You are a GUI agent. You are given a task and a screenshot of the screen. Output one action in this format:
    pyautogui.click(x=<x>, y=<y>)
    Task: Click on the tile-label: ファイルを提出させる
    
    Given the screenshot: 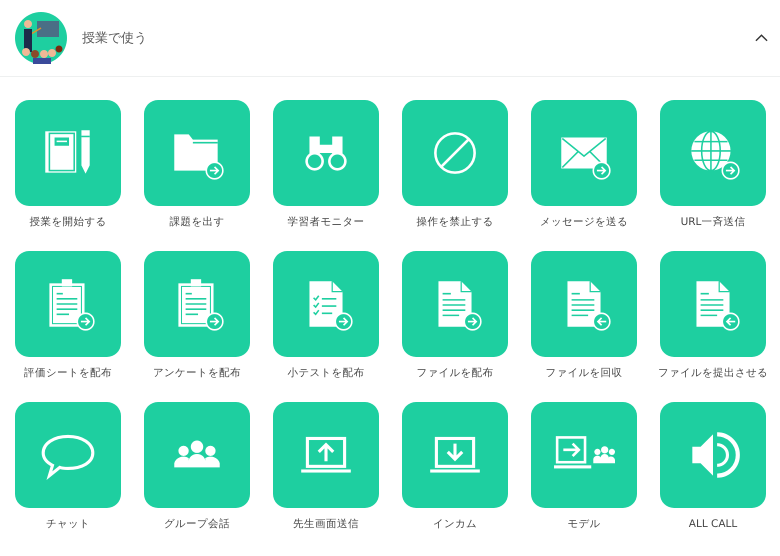 What is the action you would take?
    pyautogui.click(x=713, y=373)
    